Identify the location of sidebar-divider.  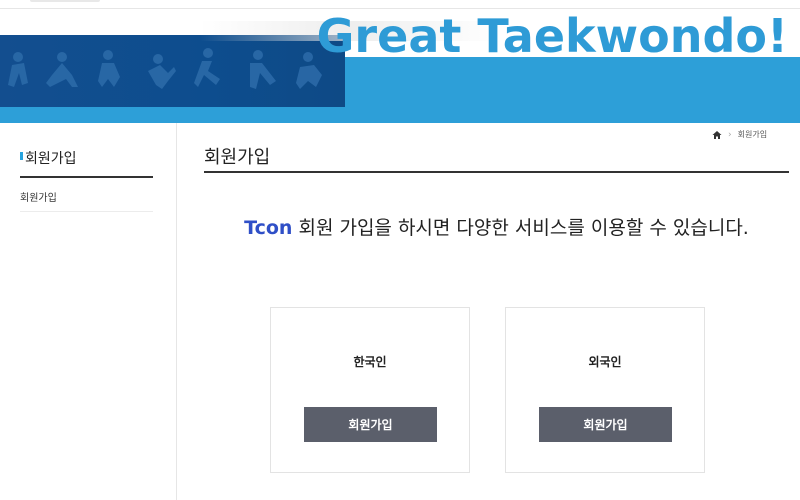
(176, 311).